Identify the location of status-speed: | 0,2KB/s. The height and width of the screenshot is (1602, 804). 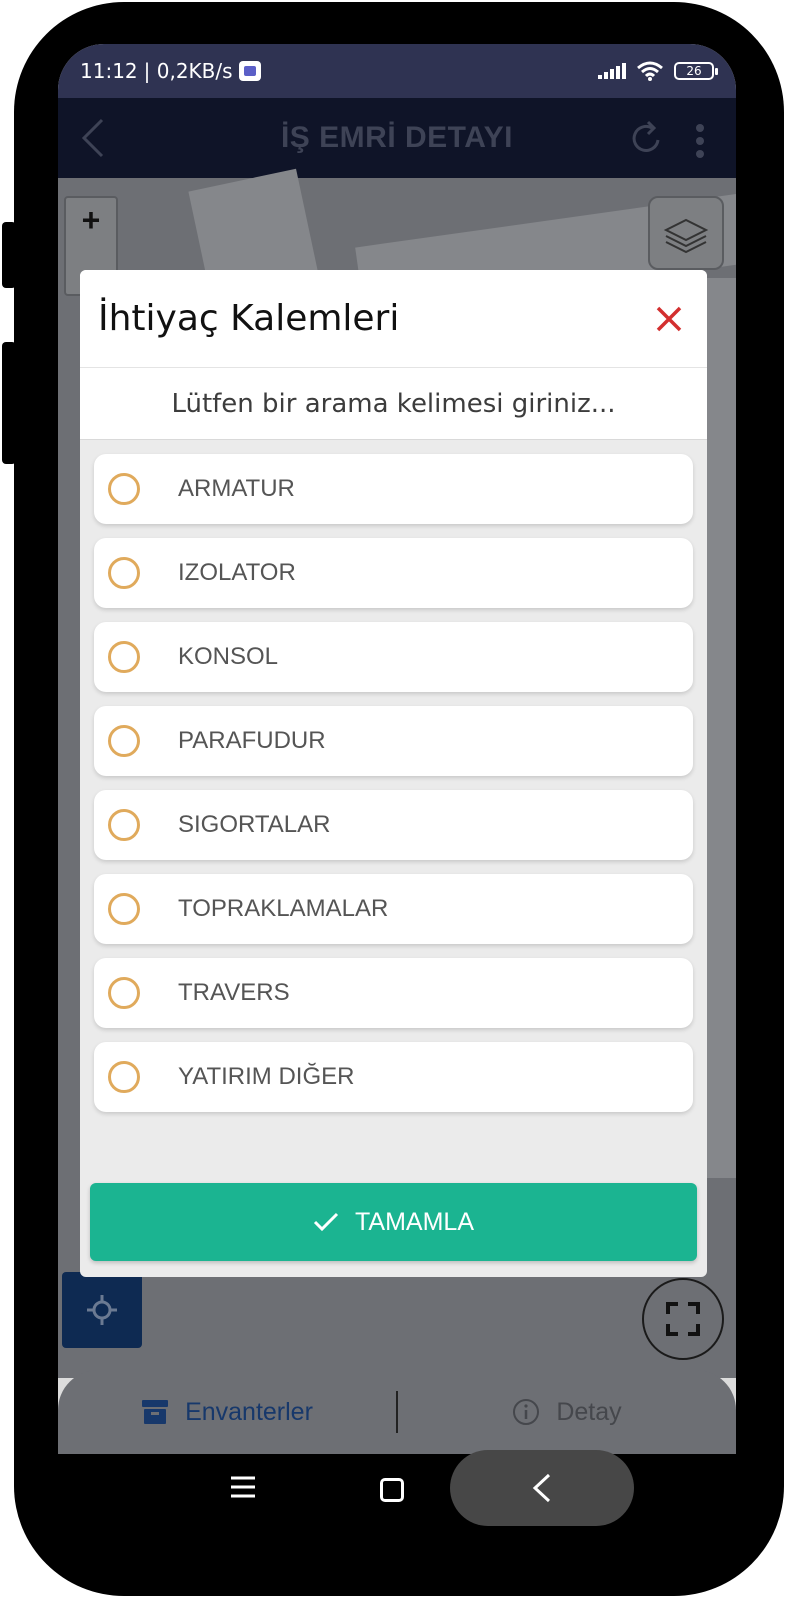
(188, 71).